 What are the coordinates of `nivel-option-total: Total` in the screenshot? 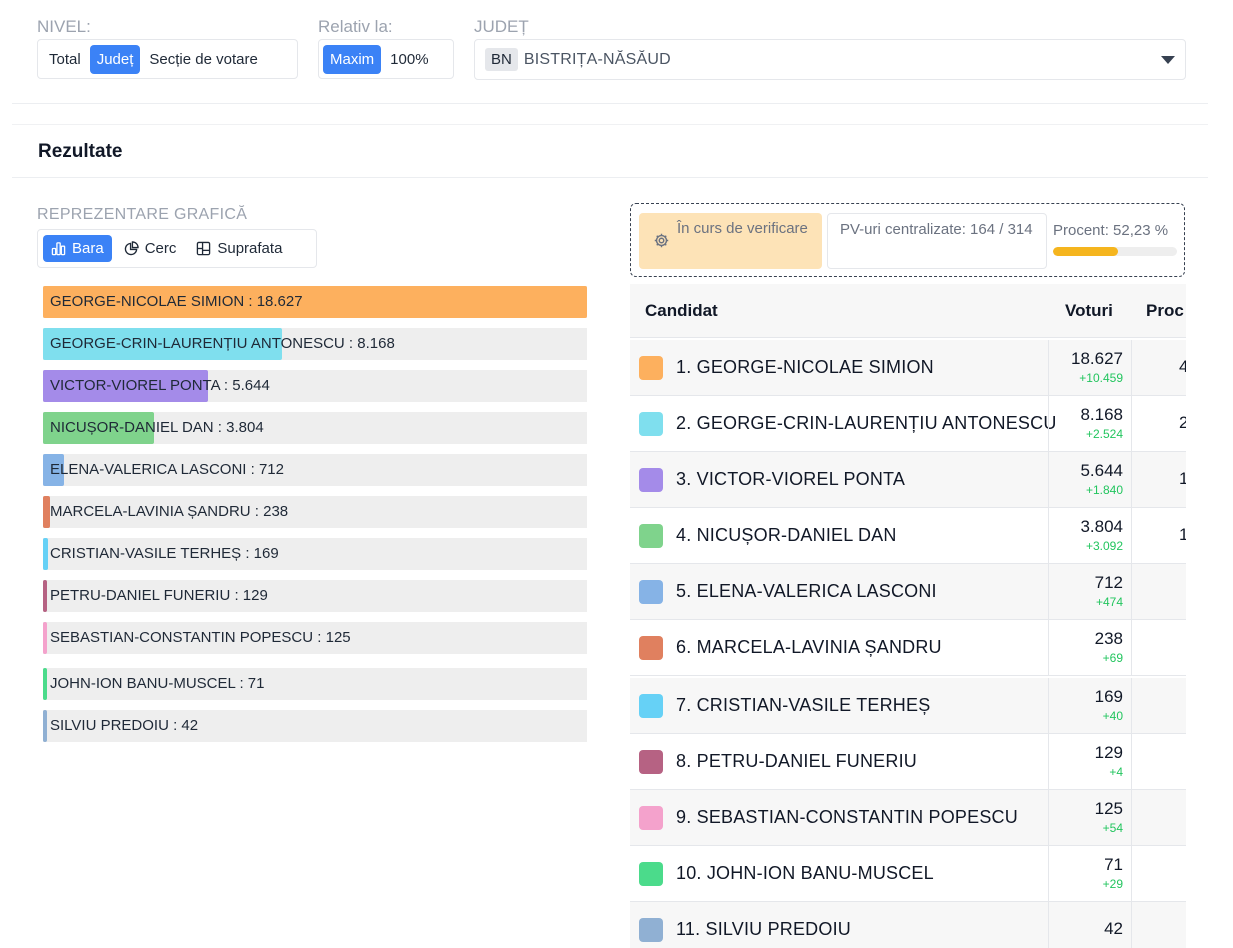 It's located at (65, 59).